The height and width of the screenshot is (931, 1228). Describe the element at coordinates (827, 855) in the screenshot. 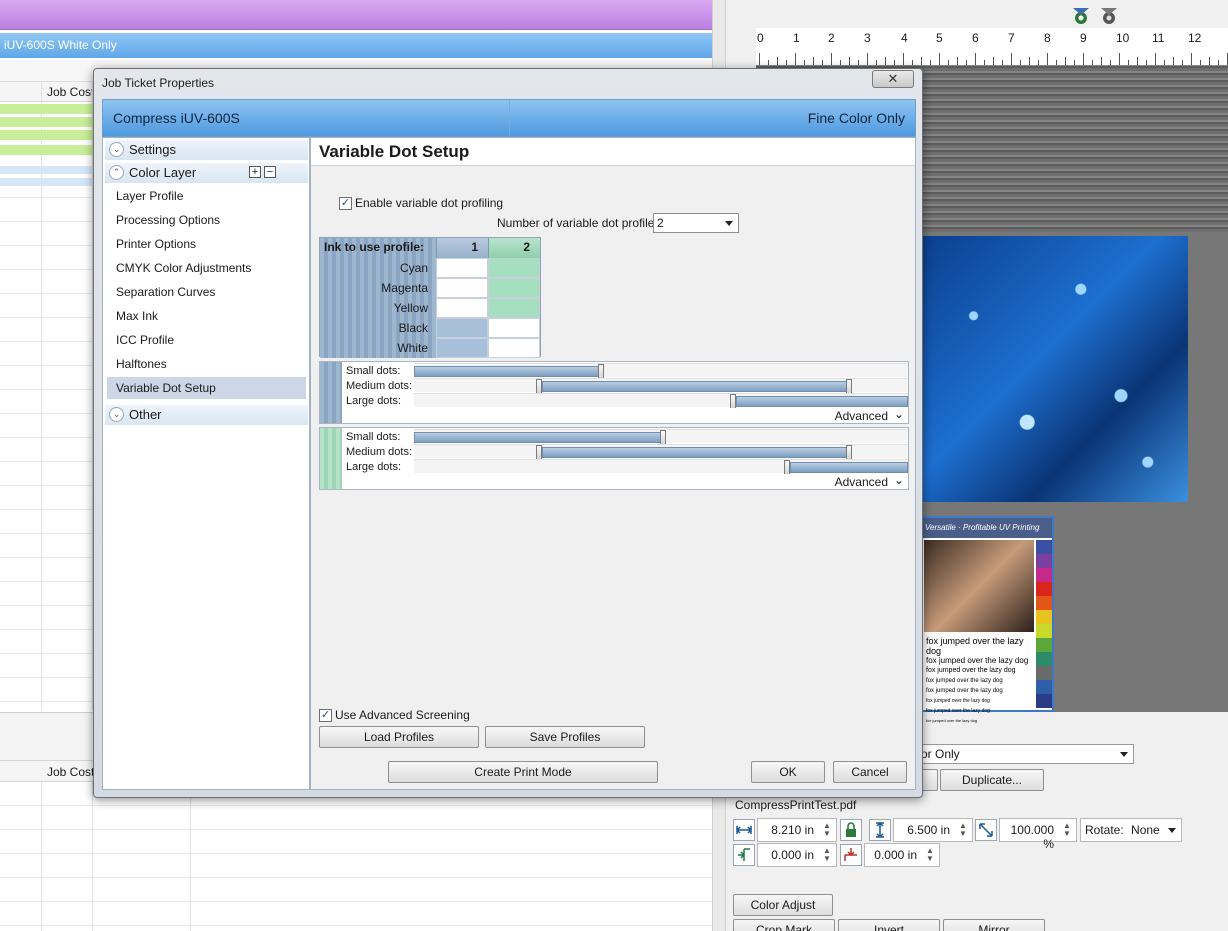

I see `offset-x-spinner-icon: ▲ ▼` at that location.